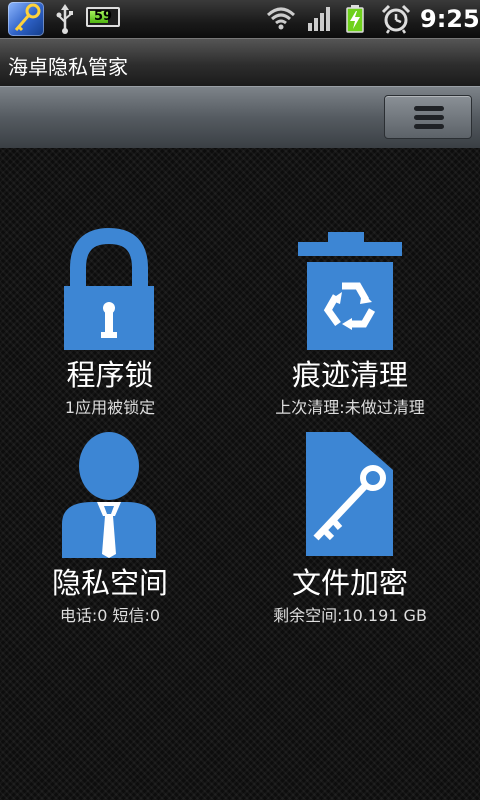 The width and height of the screenshot is (480, 800). I want to click on padlock-icon, so click(110, 291).